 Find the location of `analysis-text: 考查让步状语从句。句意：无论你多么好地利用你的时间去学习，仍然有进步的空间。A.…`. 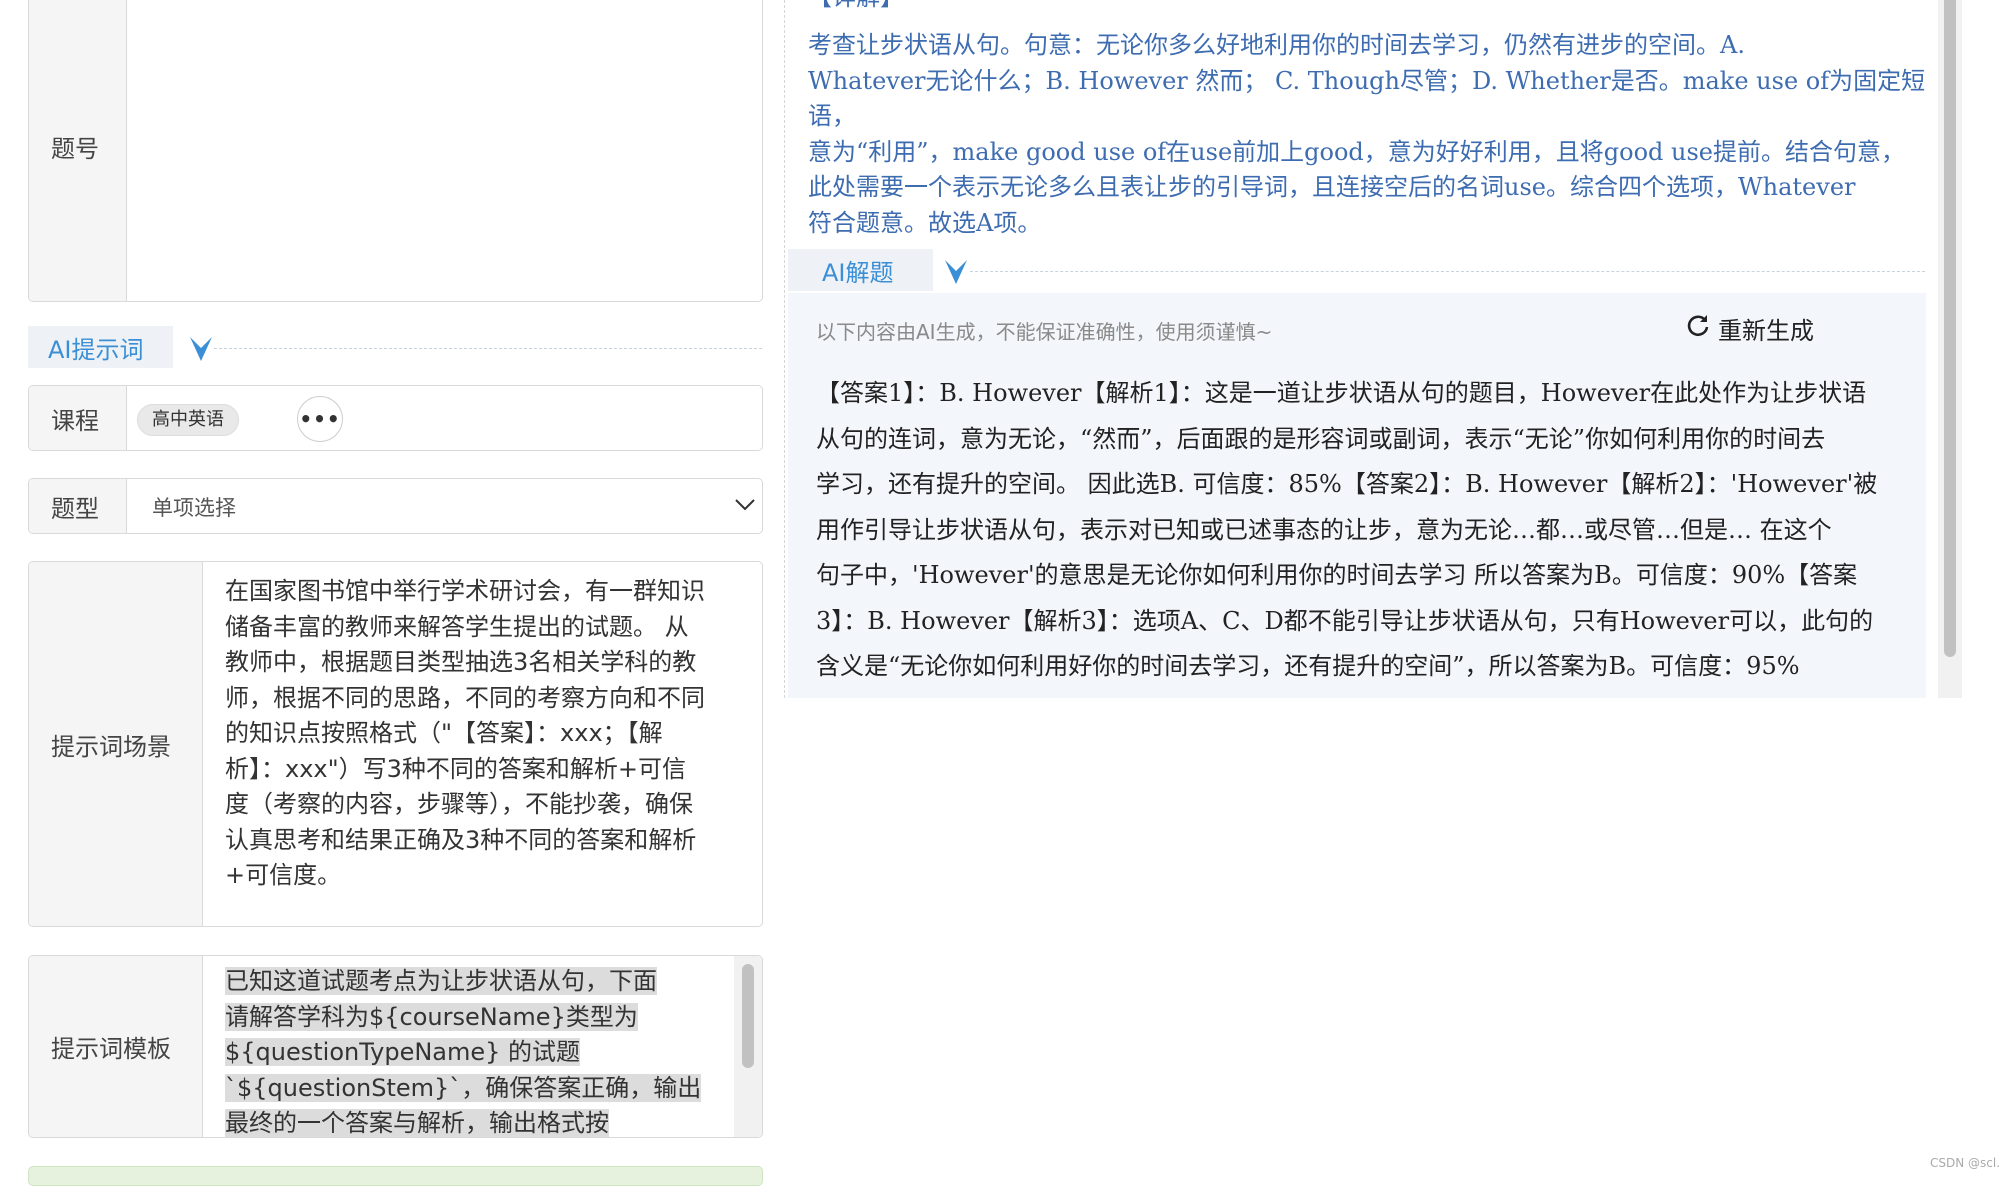

analysis-text: 考查让步状语从句。句意：无论你多么好地利用你的时间去学习，仍然有进步的空间。A.… is located at coordinates (1367, 134).